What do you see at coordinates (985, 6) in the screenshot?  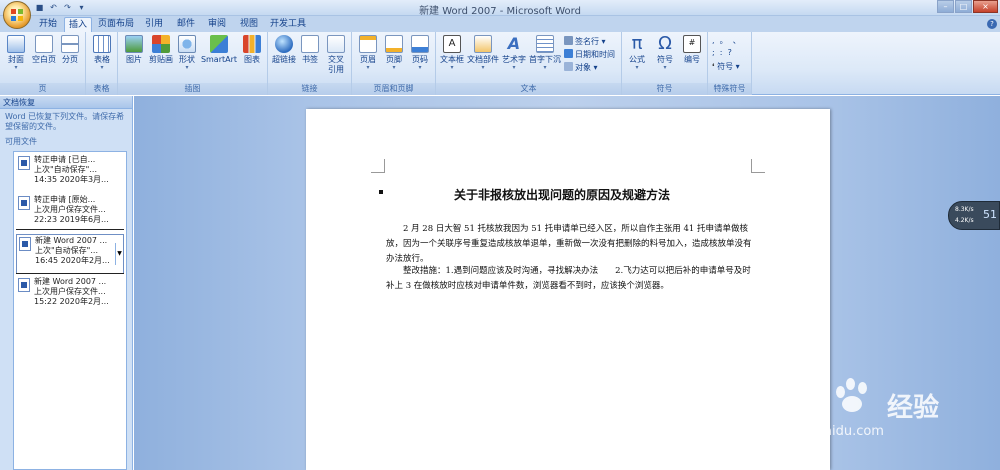 I see `close-button: ×` at bounding box center [985, 6].